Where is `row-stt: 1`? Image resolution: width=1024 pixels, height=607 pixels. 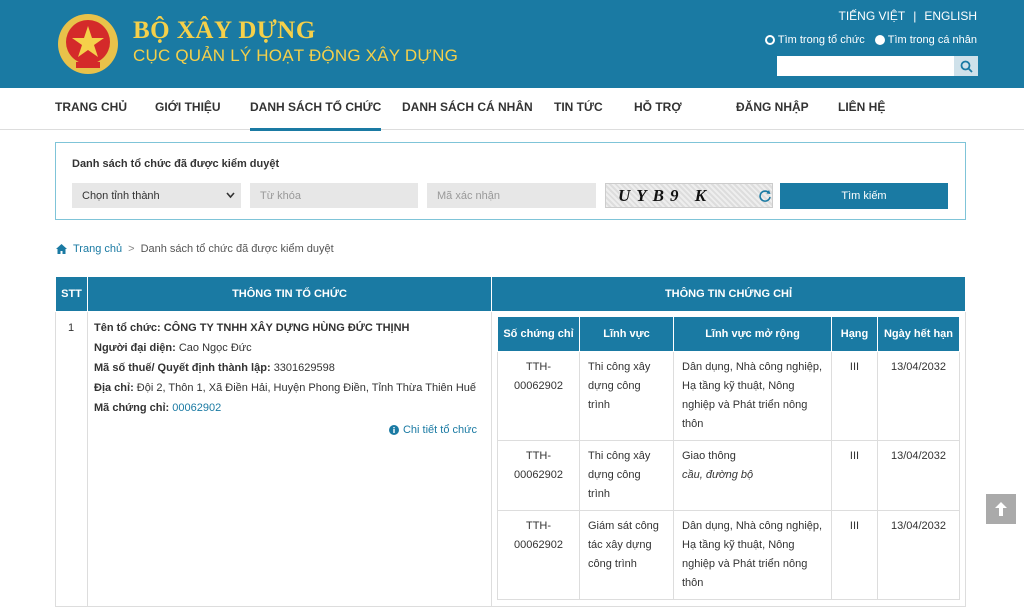
row-stt: 1 is located at coordinates (71, 459).